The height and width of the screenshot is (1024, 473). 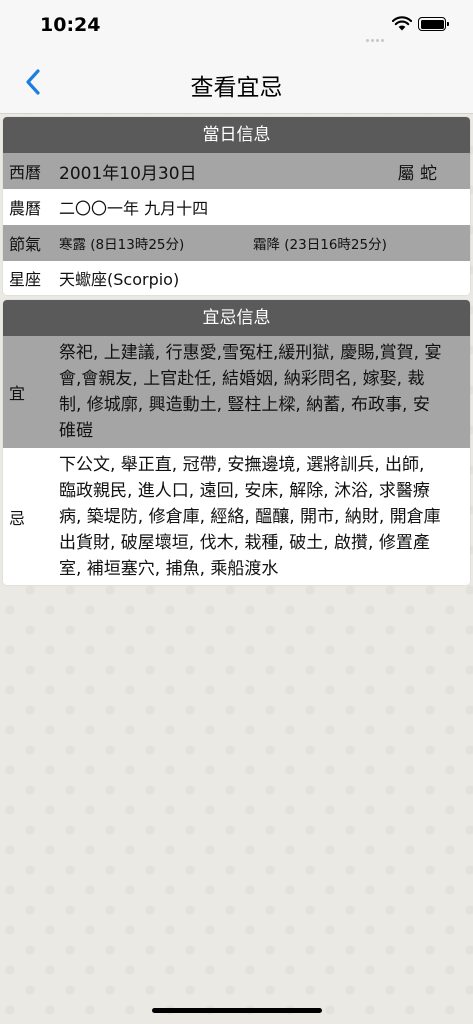 I want to click on status-time: 10:24, so click(x=70, y=25).